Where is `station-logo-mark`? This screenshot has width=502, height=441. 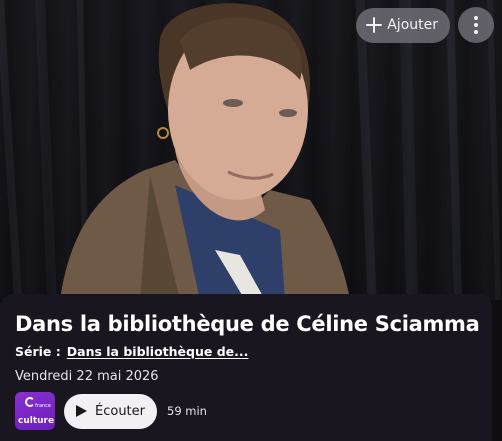
station-logo-mark is located at coordinates (30, 402).